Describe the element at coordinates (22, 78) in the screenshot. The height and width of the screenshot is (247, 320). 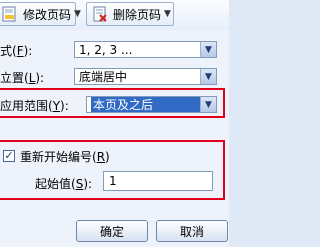
I see `position-label: 立置(L):` at that location.